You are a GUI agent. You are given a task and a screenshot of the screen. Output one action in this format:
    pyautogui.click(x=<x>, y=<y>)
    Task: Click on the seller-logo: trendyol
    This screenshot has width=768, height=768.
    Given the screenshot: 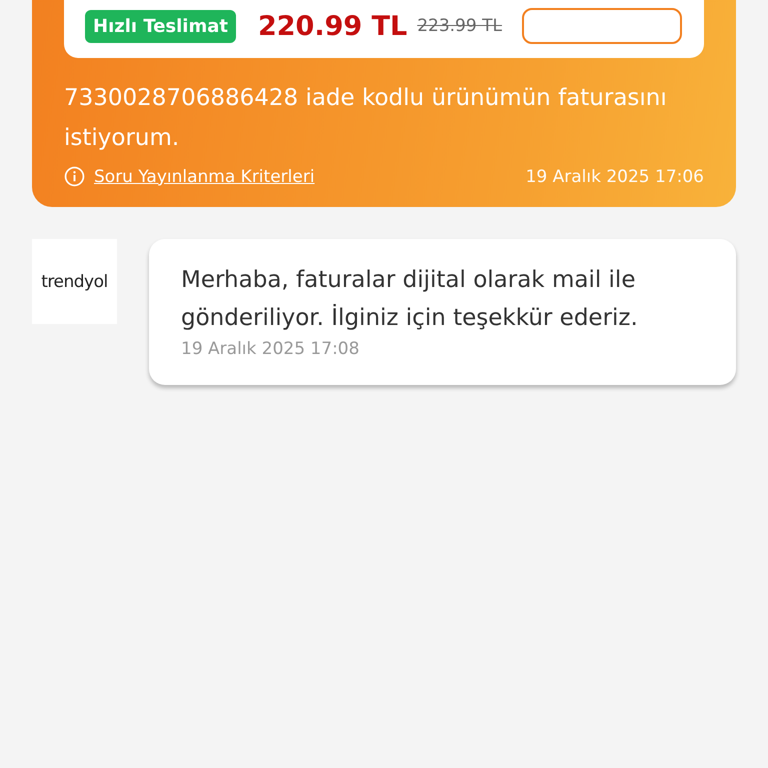 What is the action you would take?
    pyautogui.click(x=74, y=281)
    